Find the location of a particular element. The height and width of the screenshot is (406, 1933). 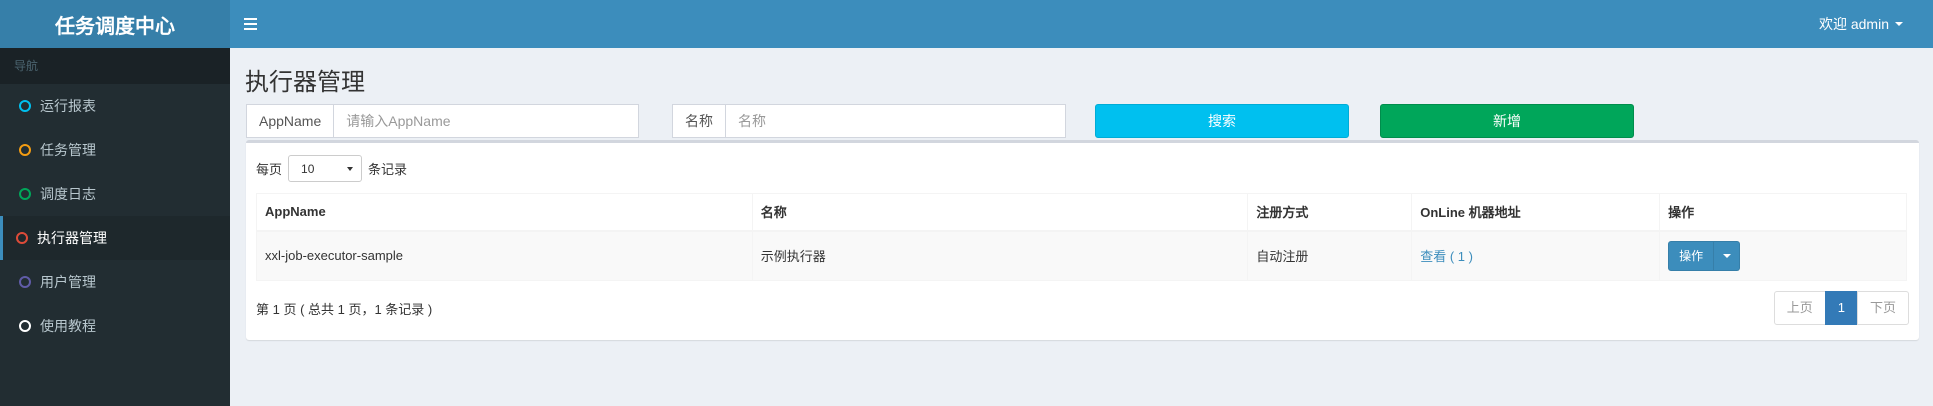

sidebar-item-label: 用户管理 is located at coordinates (68, 282).